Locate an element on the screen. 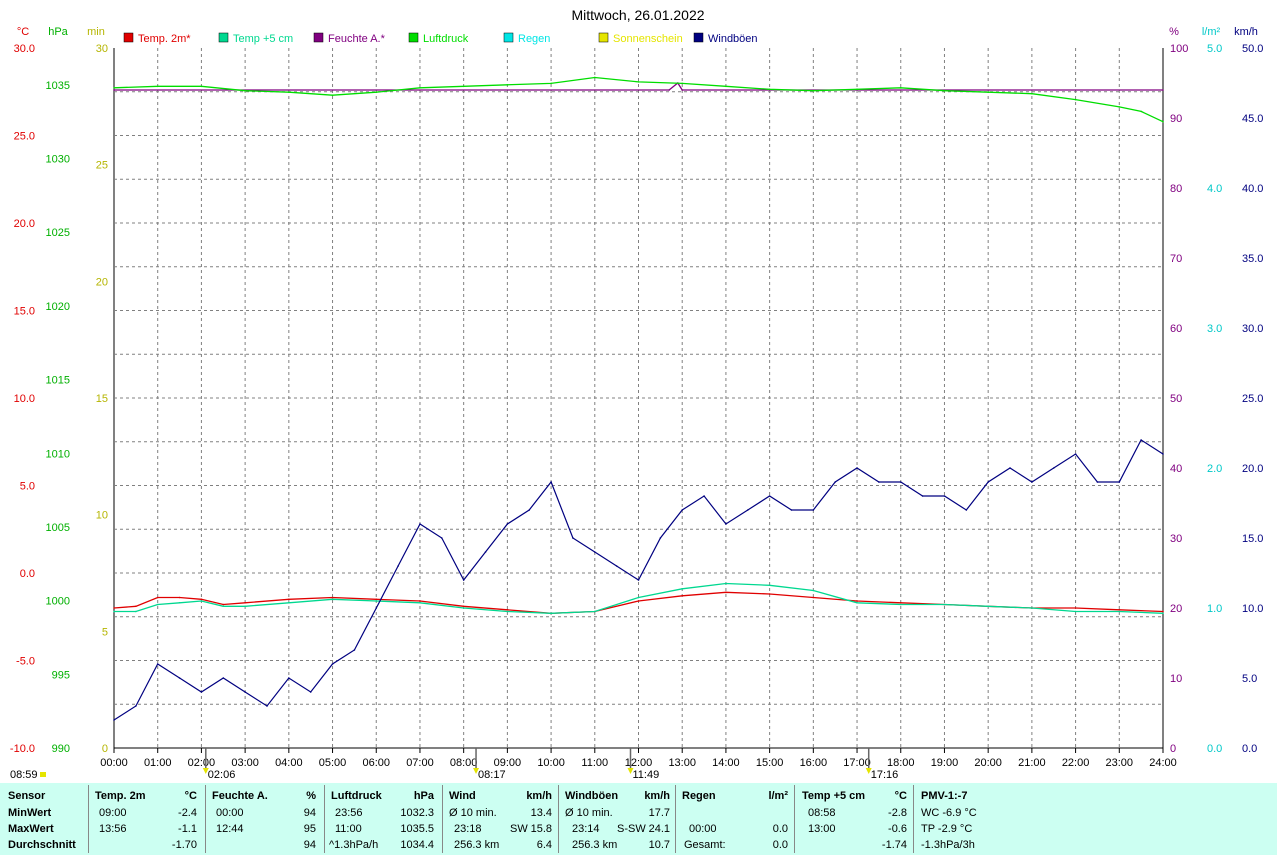  chart-title: Mittwoch, 26.01.2022 is located at coordinates (637, 15).